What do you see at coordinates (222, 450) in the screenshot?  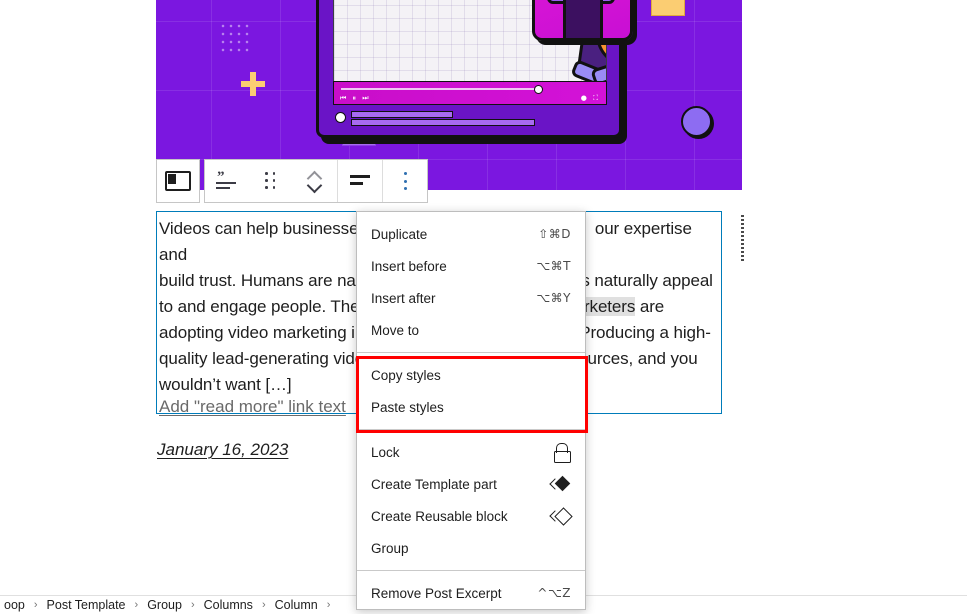 I see `post-date-block: January 16, 2023` at bounding box center [222, 450].